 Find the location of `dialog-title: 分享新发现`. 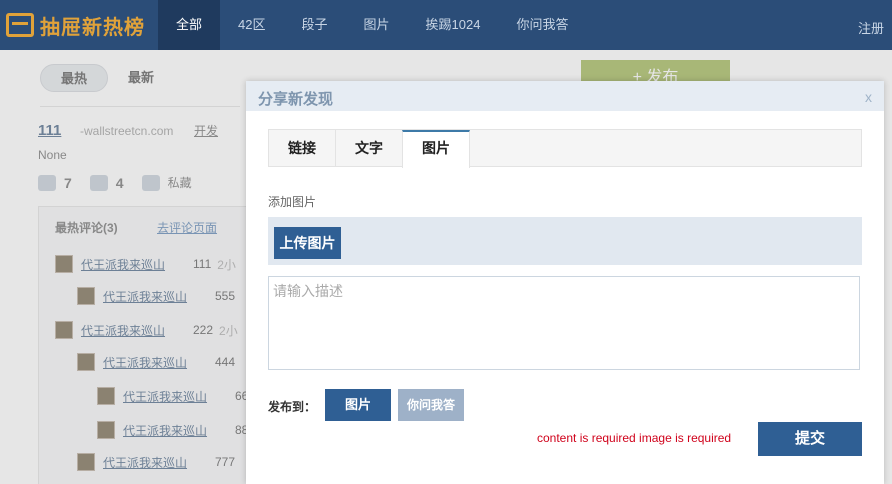

dialog-title: 分享新发现 is located at coordinates (296, 99).